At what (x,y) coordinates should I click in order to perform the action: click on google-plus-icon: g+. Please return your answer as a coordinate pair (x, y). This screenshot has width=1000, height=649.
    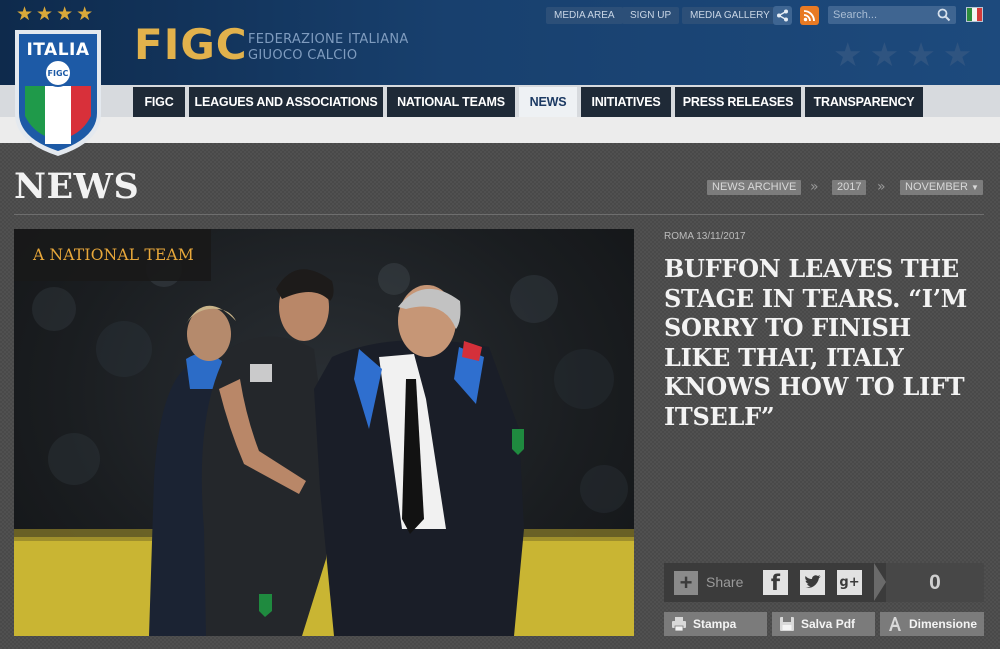
    Looking at the image, I should click on (849, 582).